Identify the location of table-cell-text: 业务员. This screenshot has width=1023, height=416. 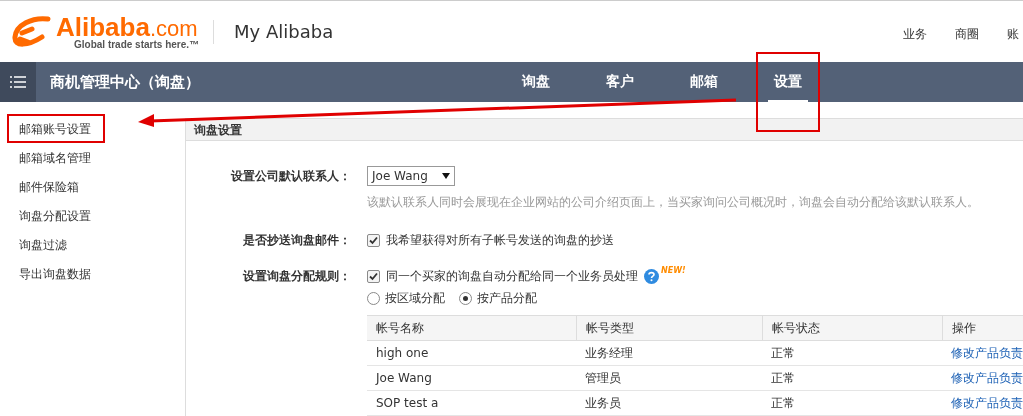
(603, 403).